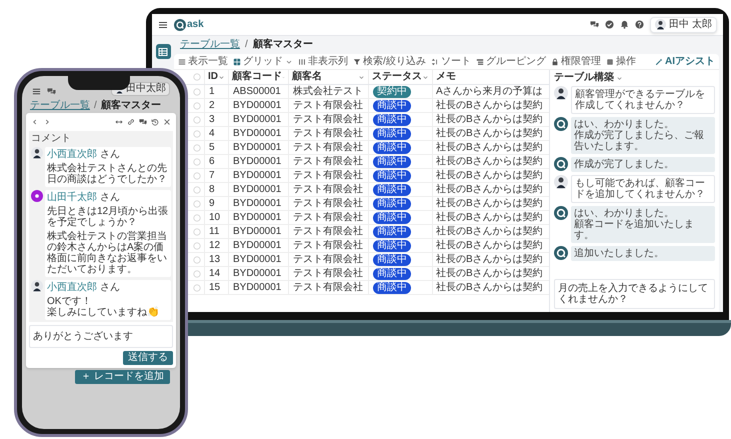 The height and width of the screenshot is (439, 731). Describe the element at coordinates (257, 77) in the screenshot. I see `column-header: 顧客コード` at that location.